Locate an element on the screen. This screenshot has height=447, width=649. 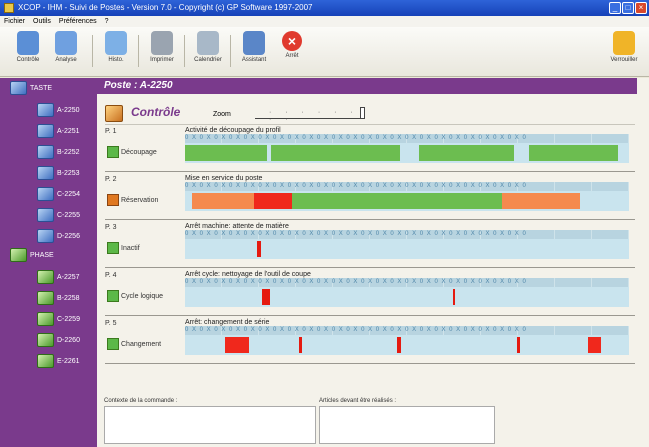
zoom-label: Zoom is located at coordinates (222, 114).